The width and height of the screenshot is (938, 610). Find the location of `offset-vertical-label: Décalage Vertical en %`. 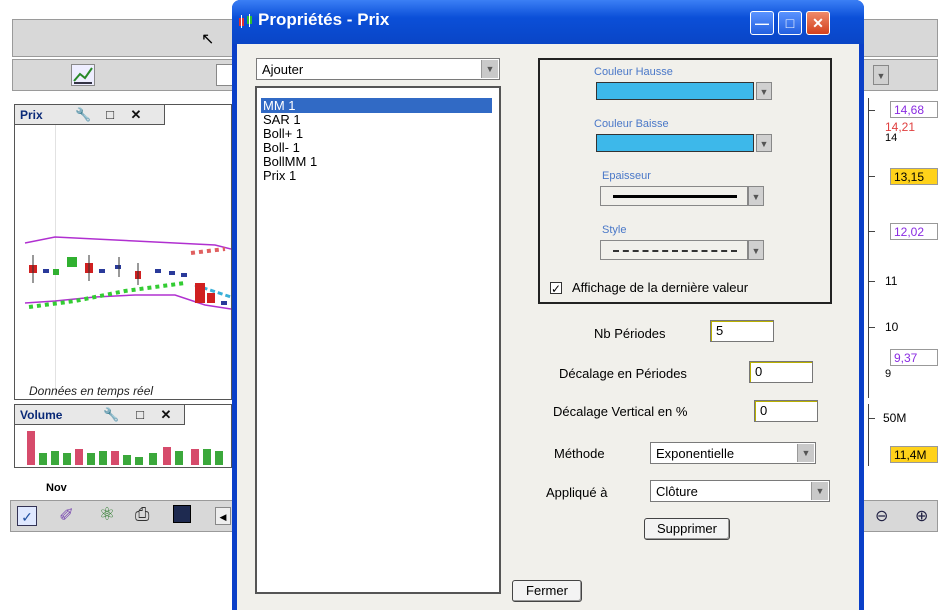

offset-vertical-label: Décalage Vertical en % is located at coordinates (620, 411).